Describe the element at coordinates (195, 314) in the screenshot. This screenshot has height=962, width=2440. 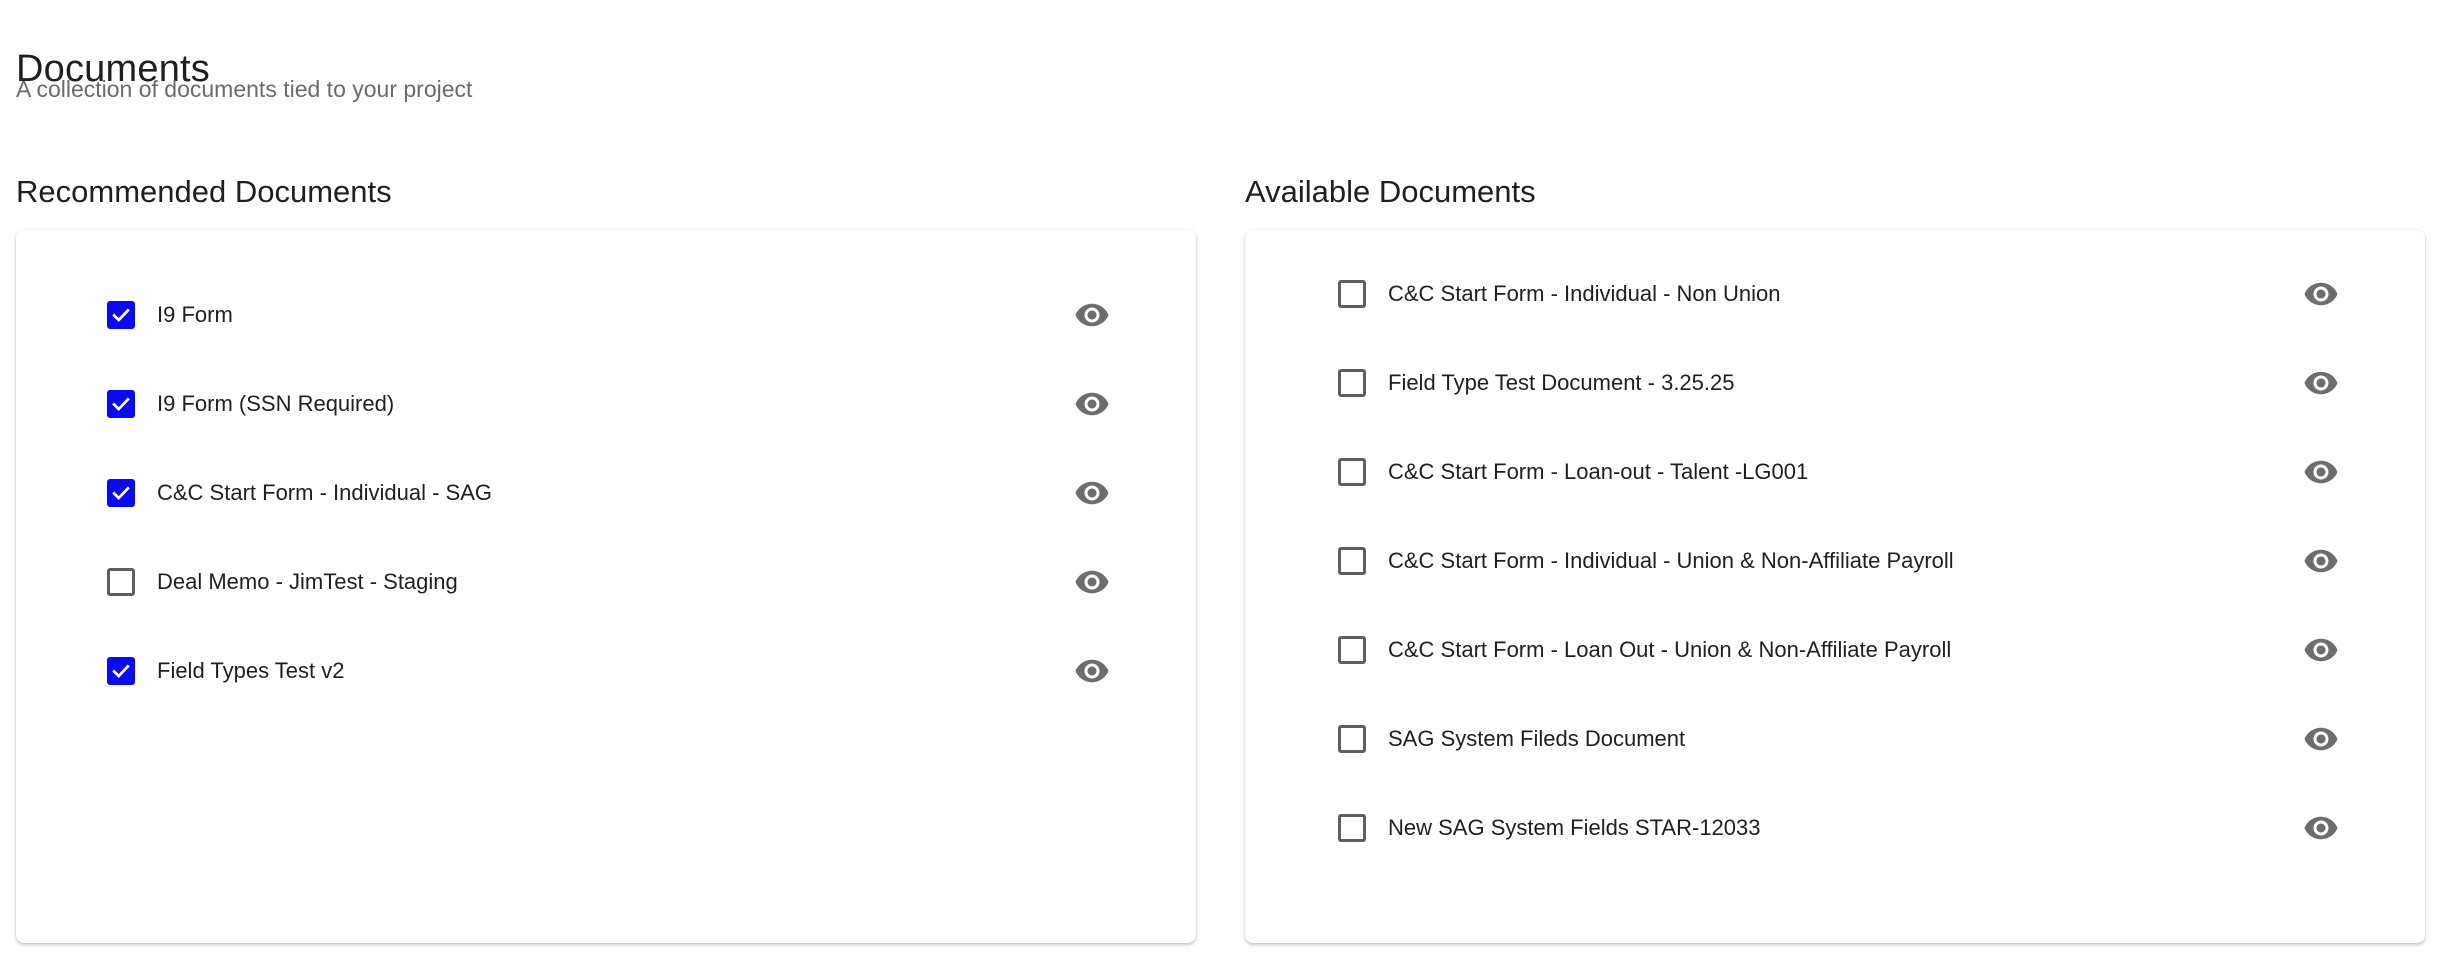
I see `document-label: I9 Form` at that location.